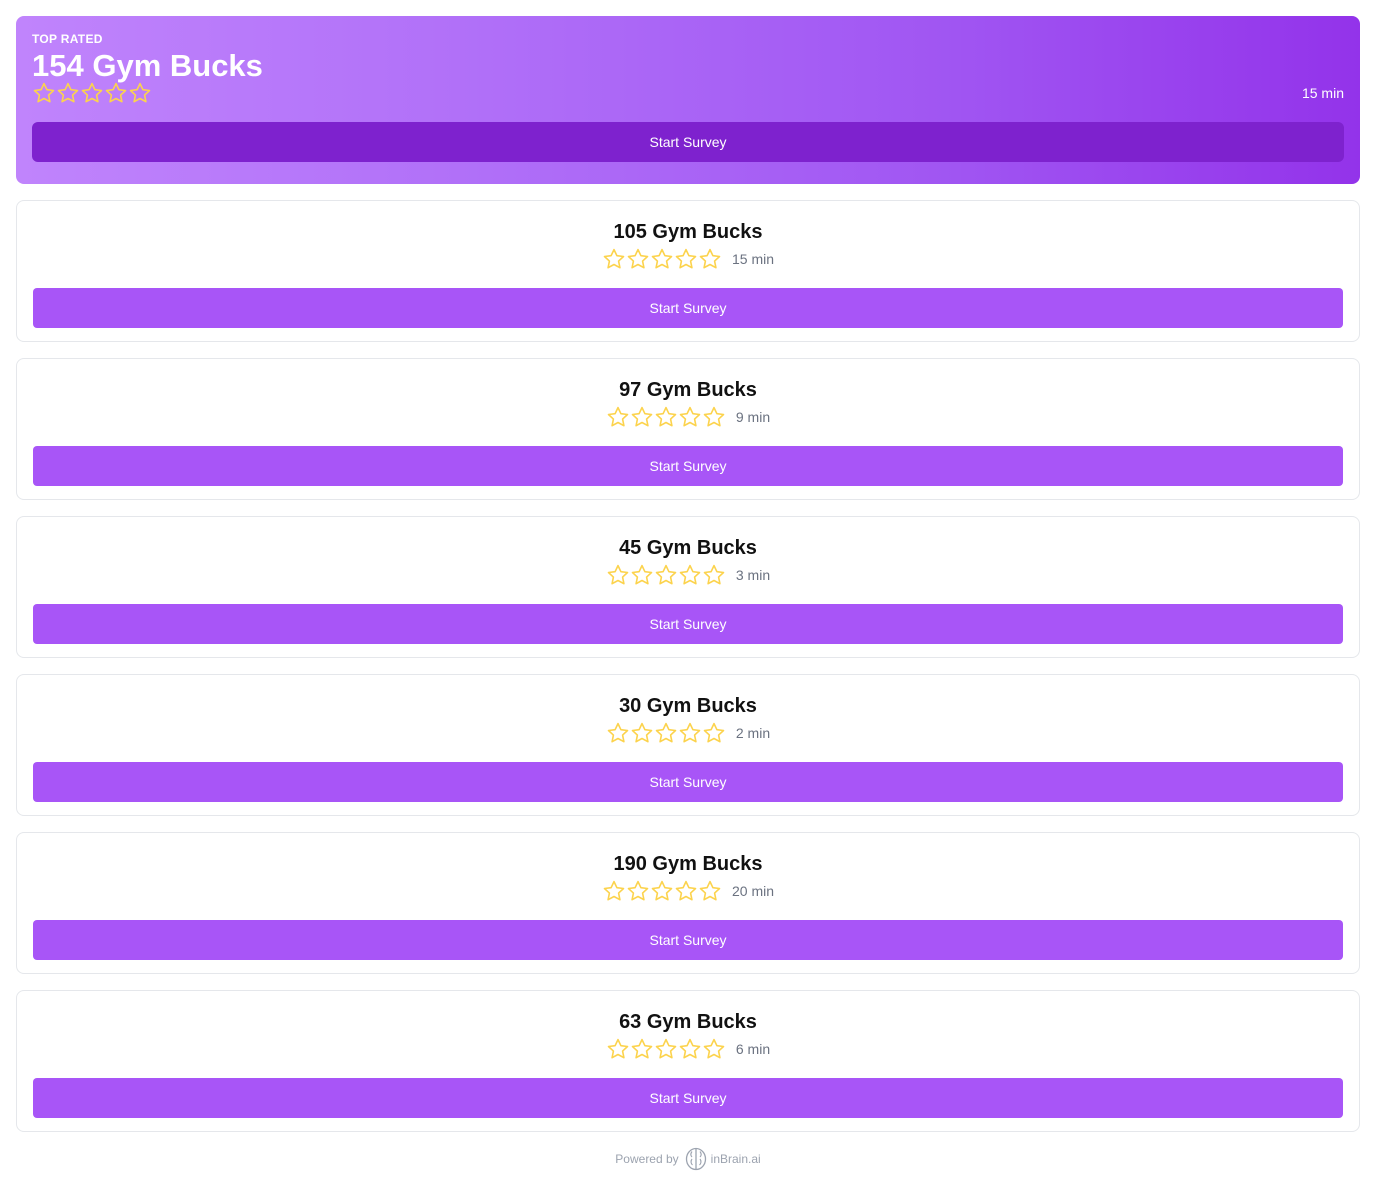  I want to click on brand-name: inBrain.ai, so click(736, 1159).